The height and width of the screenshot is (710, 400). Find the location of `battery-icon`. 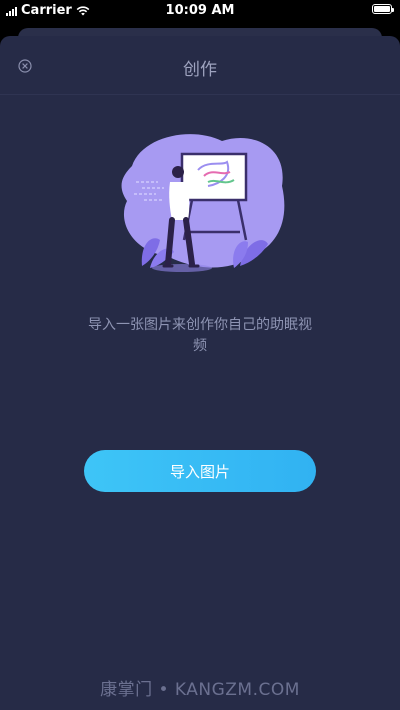

battery-icon is located at coordinates (383, 9).